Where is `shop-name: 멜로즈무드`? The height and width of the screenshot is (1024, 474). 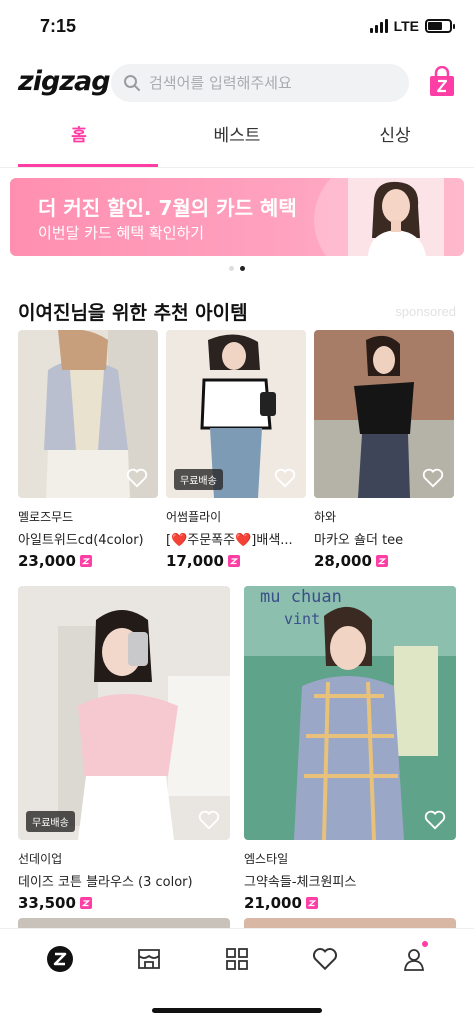
shop-name: 멜로즈무드 is located at coordinates (88, 516).